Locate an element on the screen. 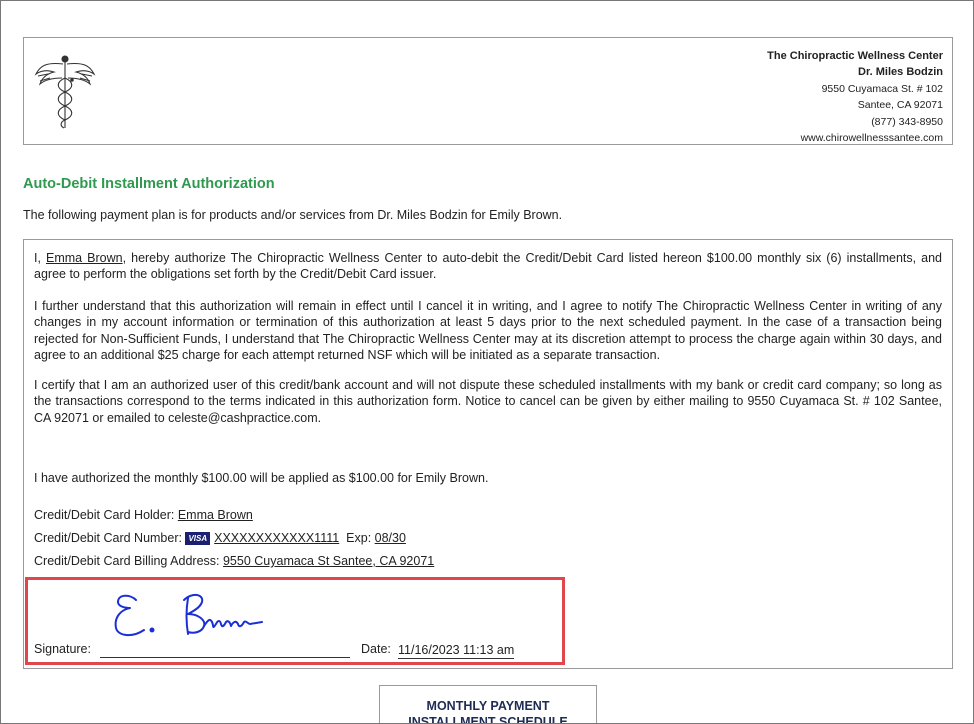  card-holder-label: Credit/Debit Card Holder: is located at coordinates (104, 515).